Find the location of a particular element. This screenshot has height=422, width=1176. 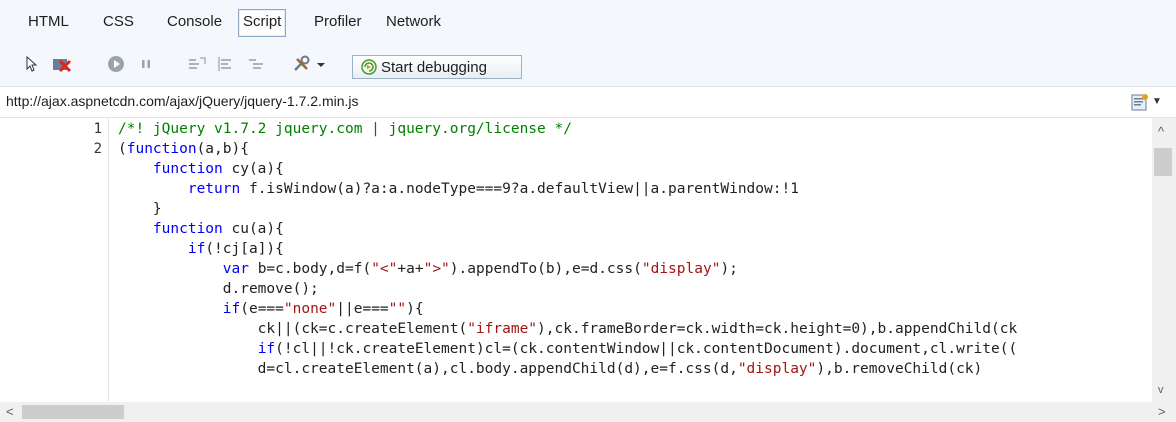

tab-css: CSS is located at coordinates (118, 22).